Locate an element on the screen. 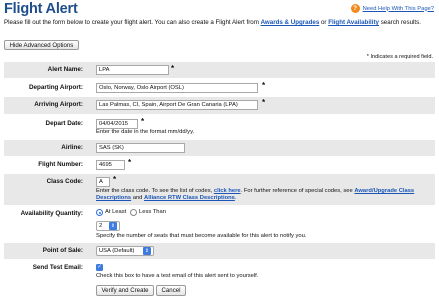 This screenshot has height=300, width=439. airline-row: Airline: SAS (SK) is located at coordinates (219, 148).